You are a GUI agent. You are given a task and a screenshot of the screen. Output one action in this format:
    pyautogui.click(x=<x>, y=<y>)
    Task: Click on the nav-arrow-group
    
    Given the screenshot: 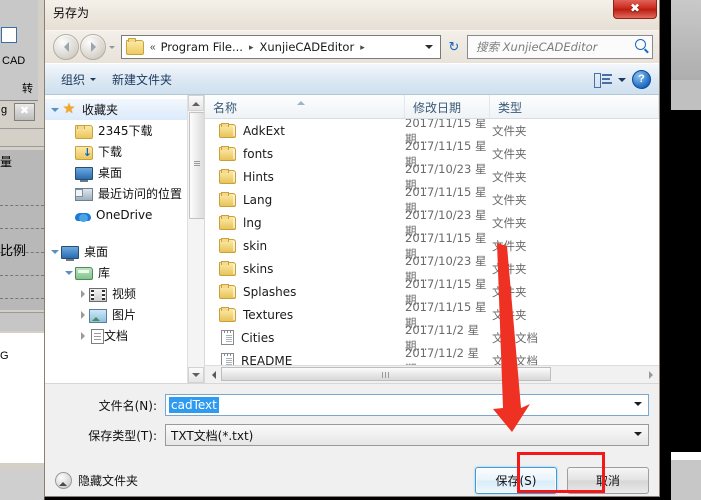 What is the action you would take?
    pyautogui.click(x=85, y=47)
    